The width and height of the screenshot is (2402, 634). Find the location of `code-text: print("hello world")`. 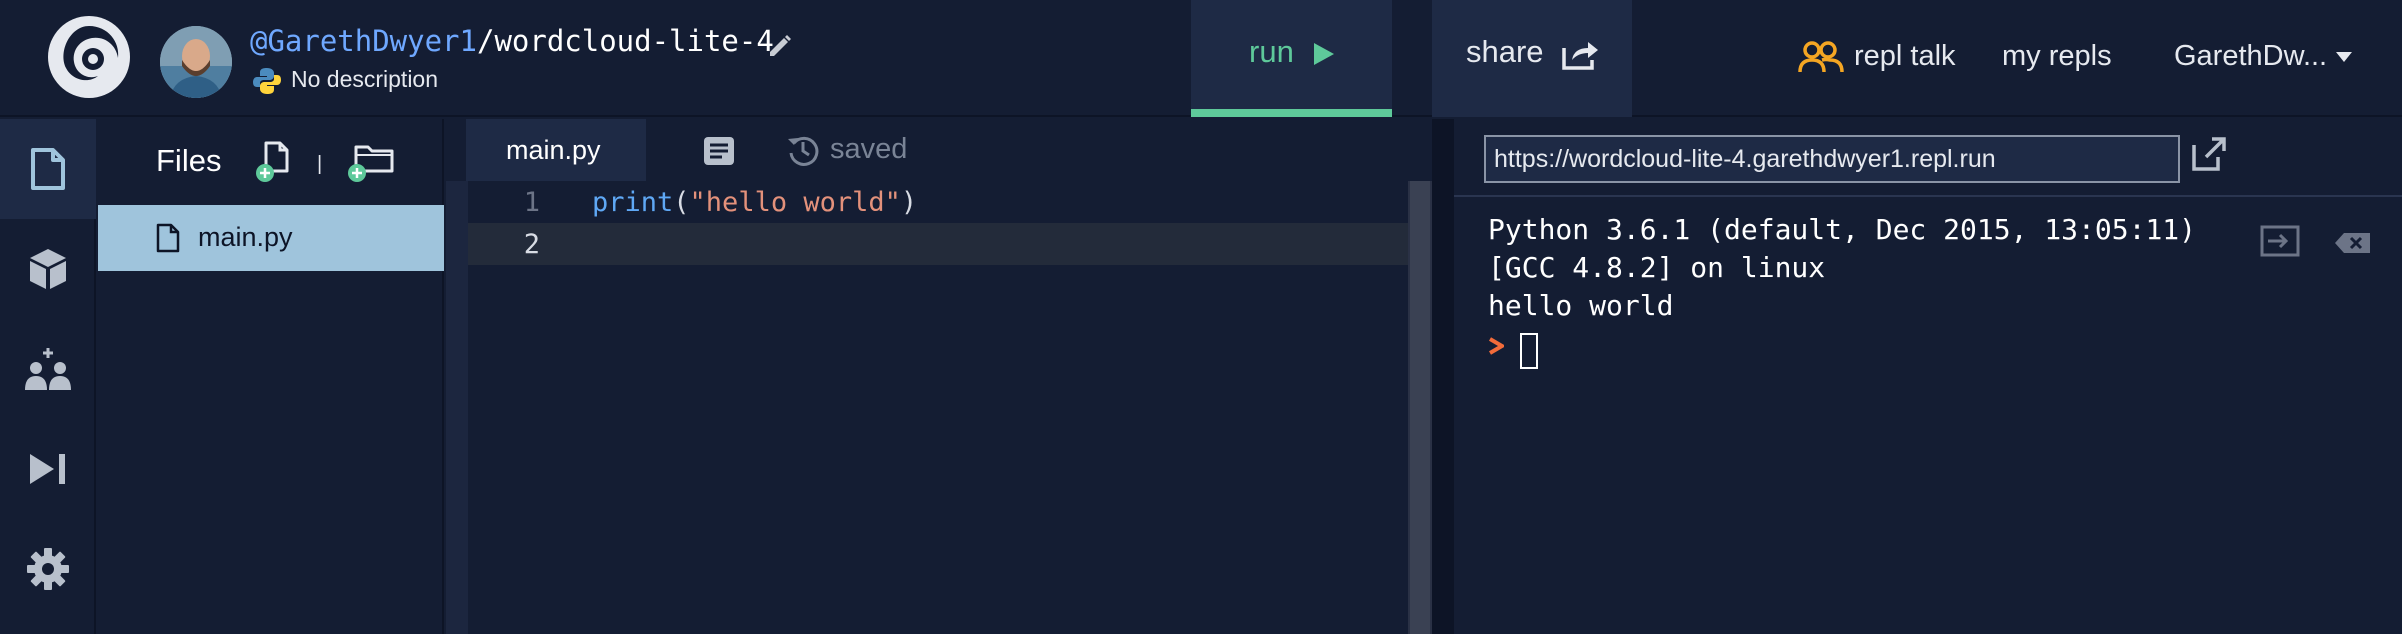

code-text: print("hello world") is located at coordinates (754, 202).